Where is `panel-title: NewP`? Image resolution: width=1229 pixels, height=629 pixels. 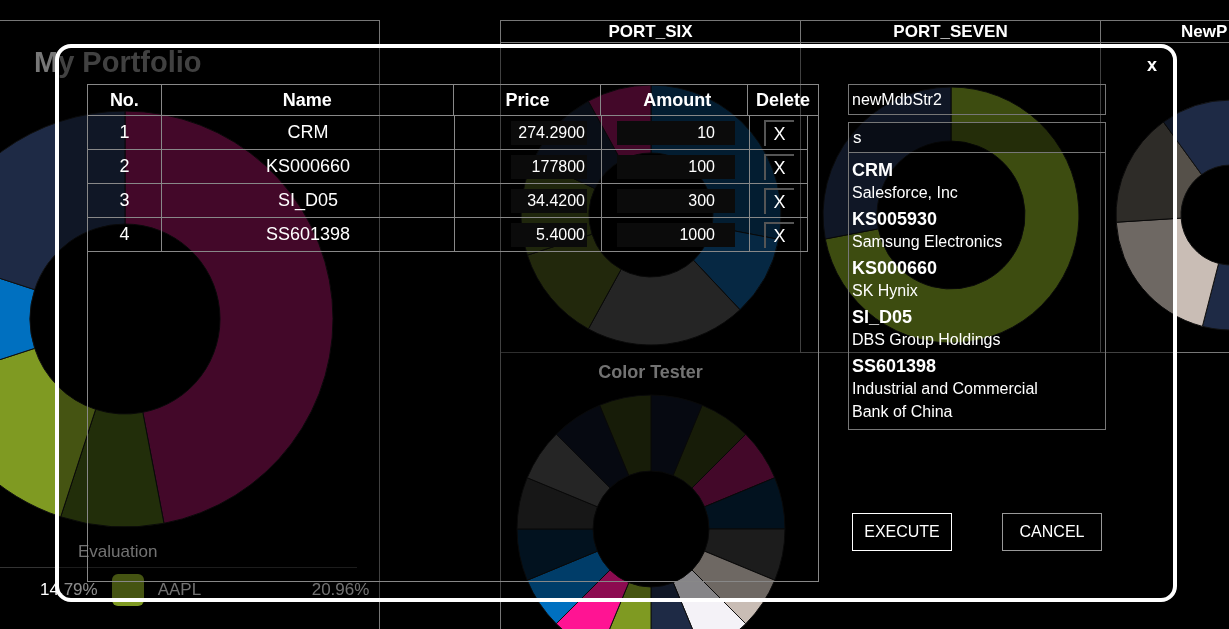 panel-title: NewP is located at coordinates (1204, 31).